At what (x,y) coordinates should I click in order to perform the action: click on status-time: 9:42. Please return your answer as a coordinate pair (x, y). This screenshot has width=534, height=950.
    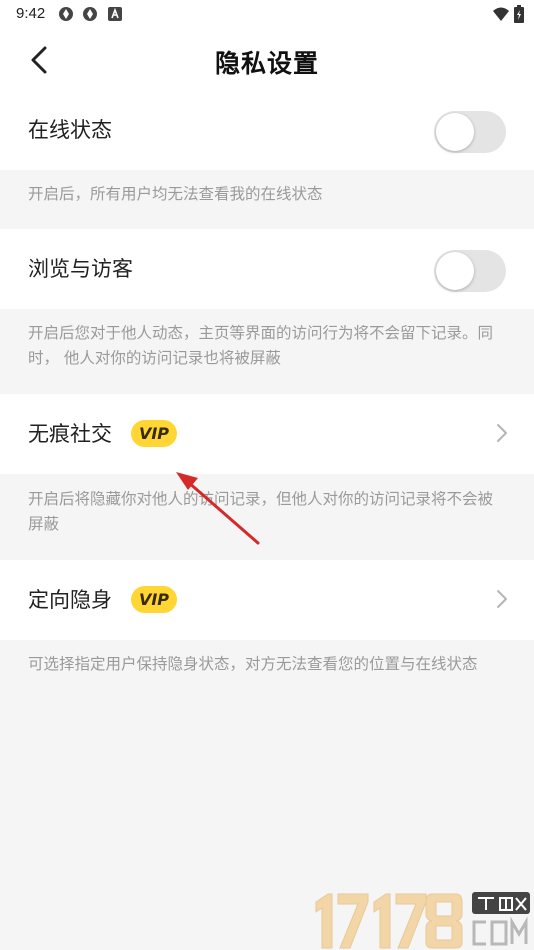
    Looking at the image, I should click on (31, 13).